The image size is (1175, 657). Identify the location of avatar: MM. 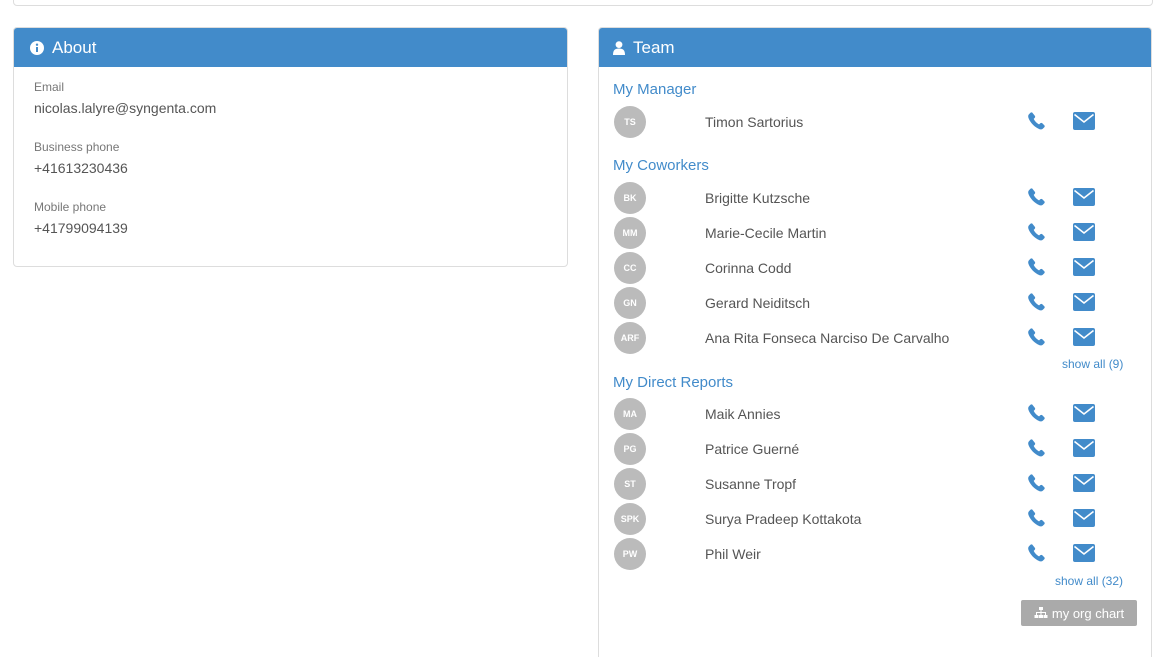
(630, 233).